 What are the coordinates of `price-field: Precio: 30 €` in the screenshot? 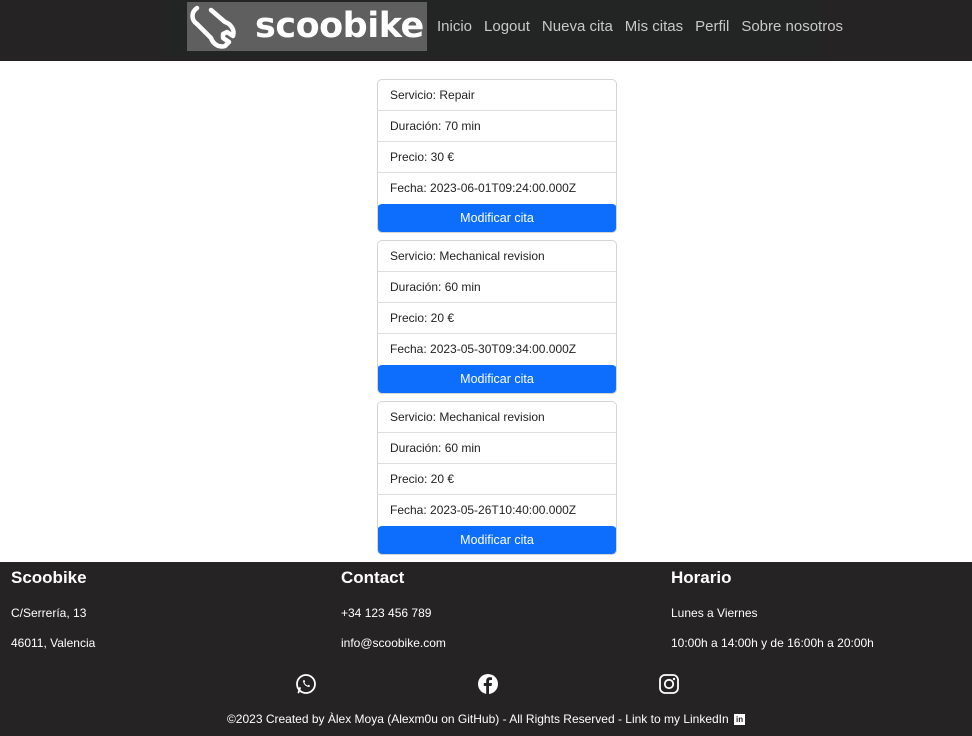 It's located at (497, 157).